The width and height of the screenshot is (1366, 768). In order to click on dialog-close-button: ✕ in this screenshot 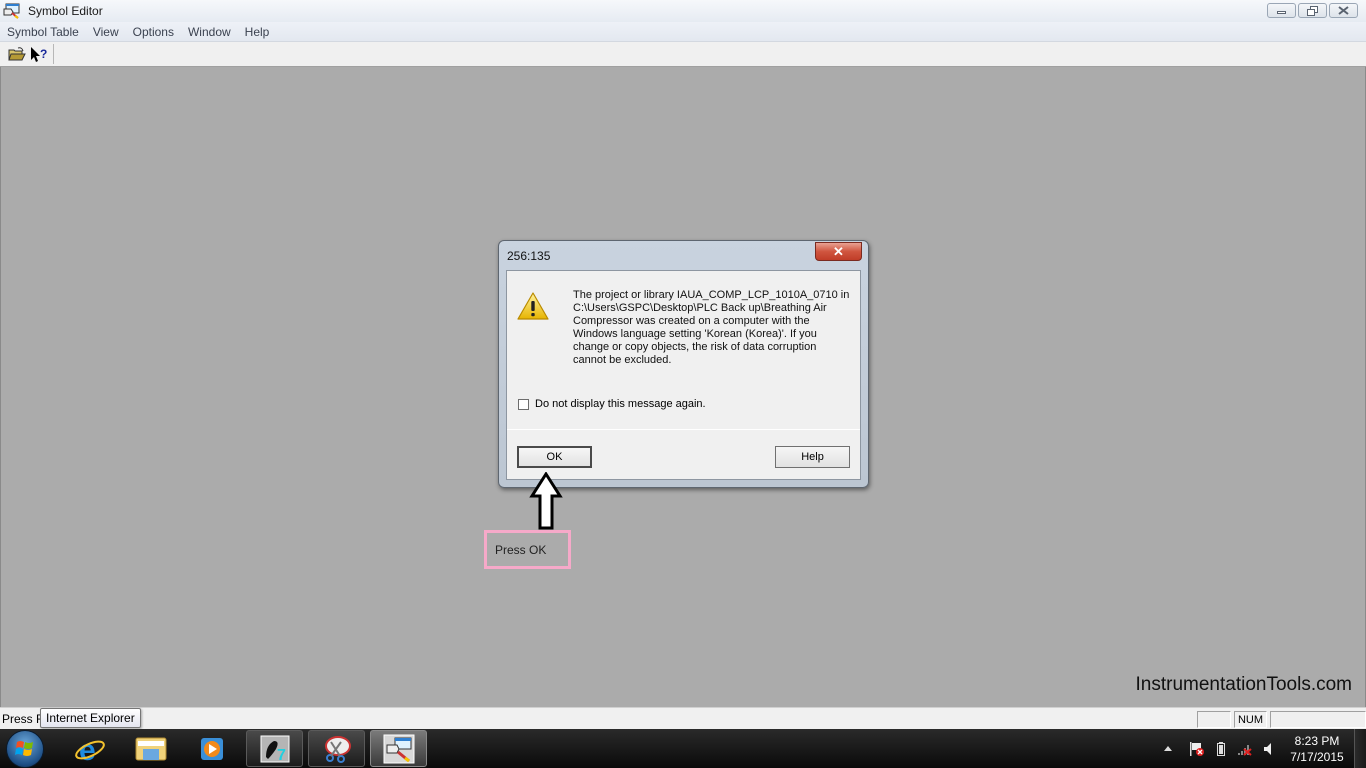, I will do `click(838, 251)`.